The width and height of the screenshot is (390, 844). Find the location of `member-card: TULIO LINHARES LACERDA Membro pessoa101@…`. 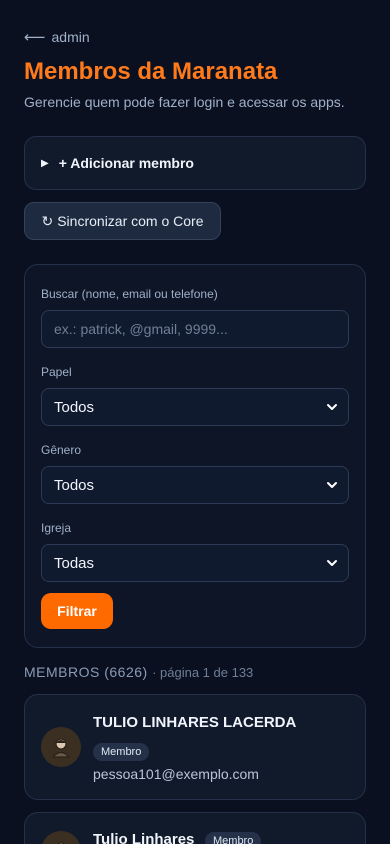

member-card: TULIO LINHARES LACERDA Membro pessoa101@… is located at coordinates (195, 747).